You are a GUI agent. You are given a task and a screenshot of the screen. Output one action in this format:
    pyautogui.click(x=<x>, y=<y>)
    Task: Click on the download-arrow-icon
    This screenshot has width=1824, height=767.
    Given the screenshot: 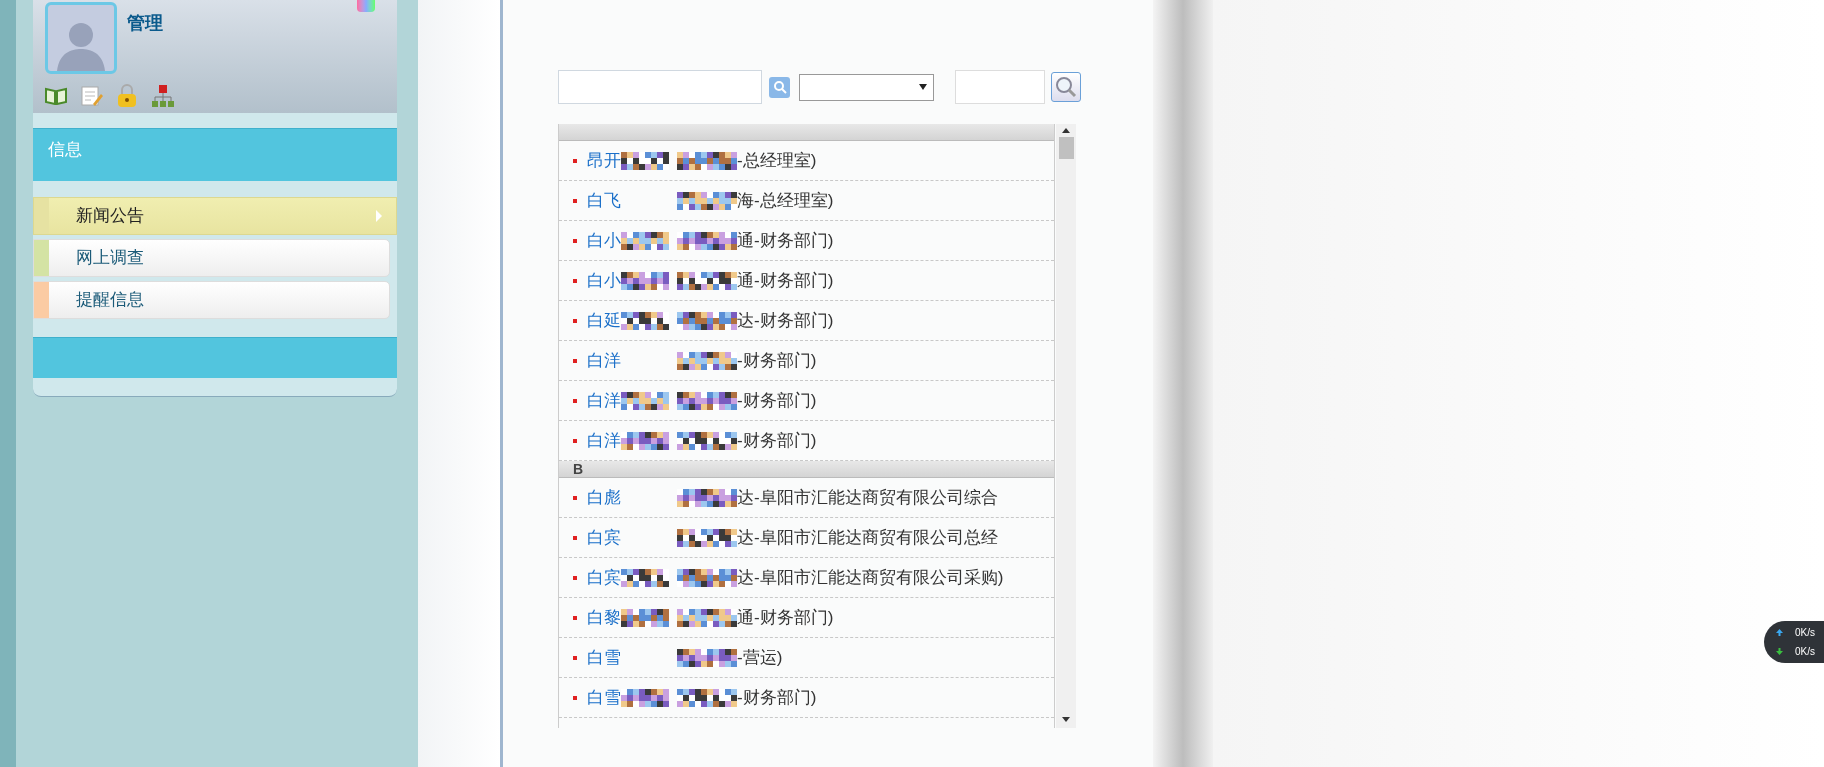 What is the action you would take?
    pyautogui.click(x=1779, y=651)
    